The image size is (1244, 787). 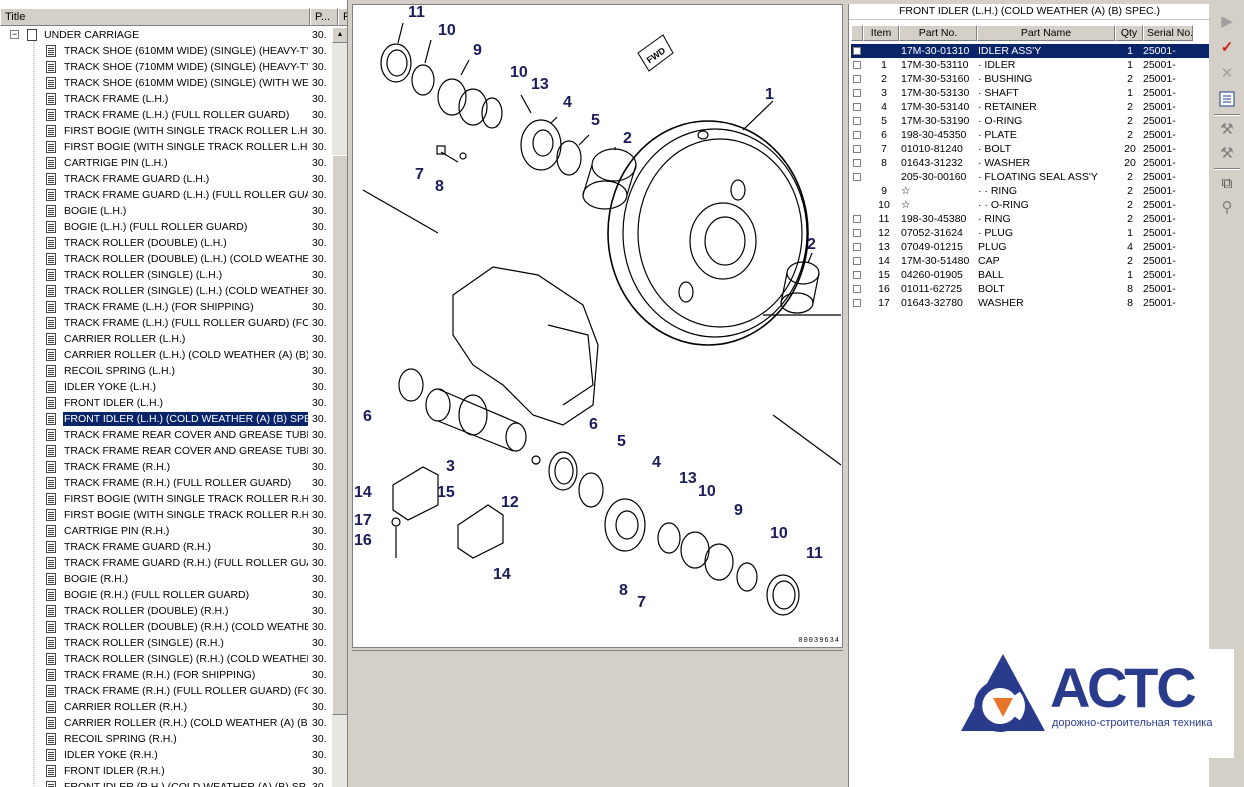 What do you see at coordinates (1030, 51) in the screenshot?
I see `parts-row: 17M-30-01310 IDLER ASS'Y 1 25001-` at bounding box center [1030, 51].